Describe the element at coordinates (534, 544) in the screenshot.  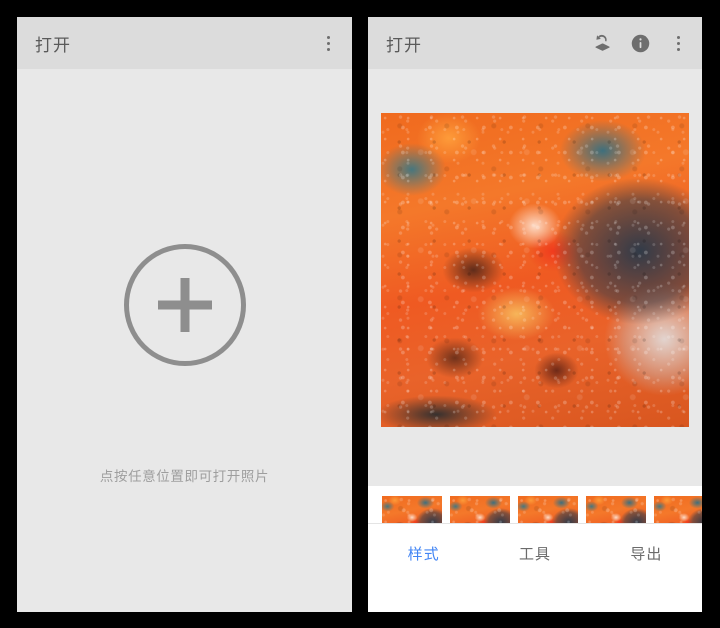
I see `tab-tools: 工具` at that location.